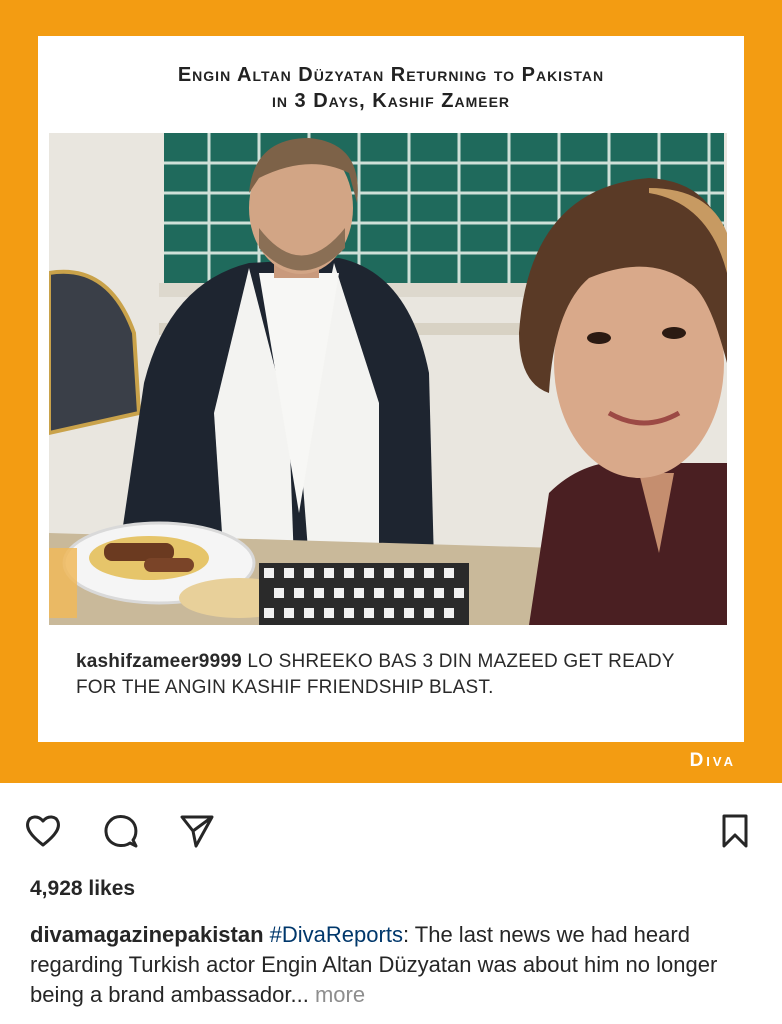 This screenshot has width=782, height=1024. Describe the element at coordinates (43, 831) in the screenshot. I see `heart-icon` at that location.